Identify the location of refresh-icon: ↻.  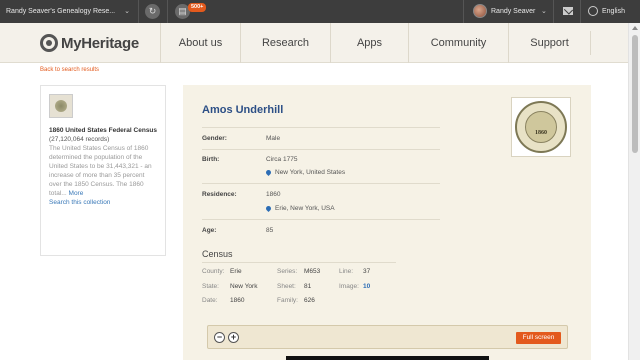
(152, 11).